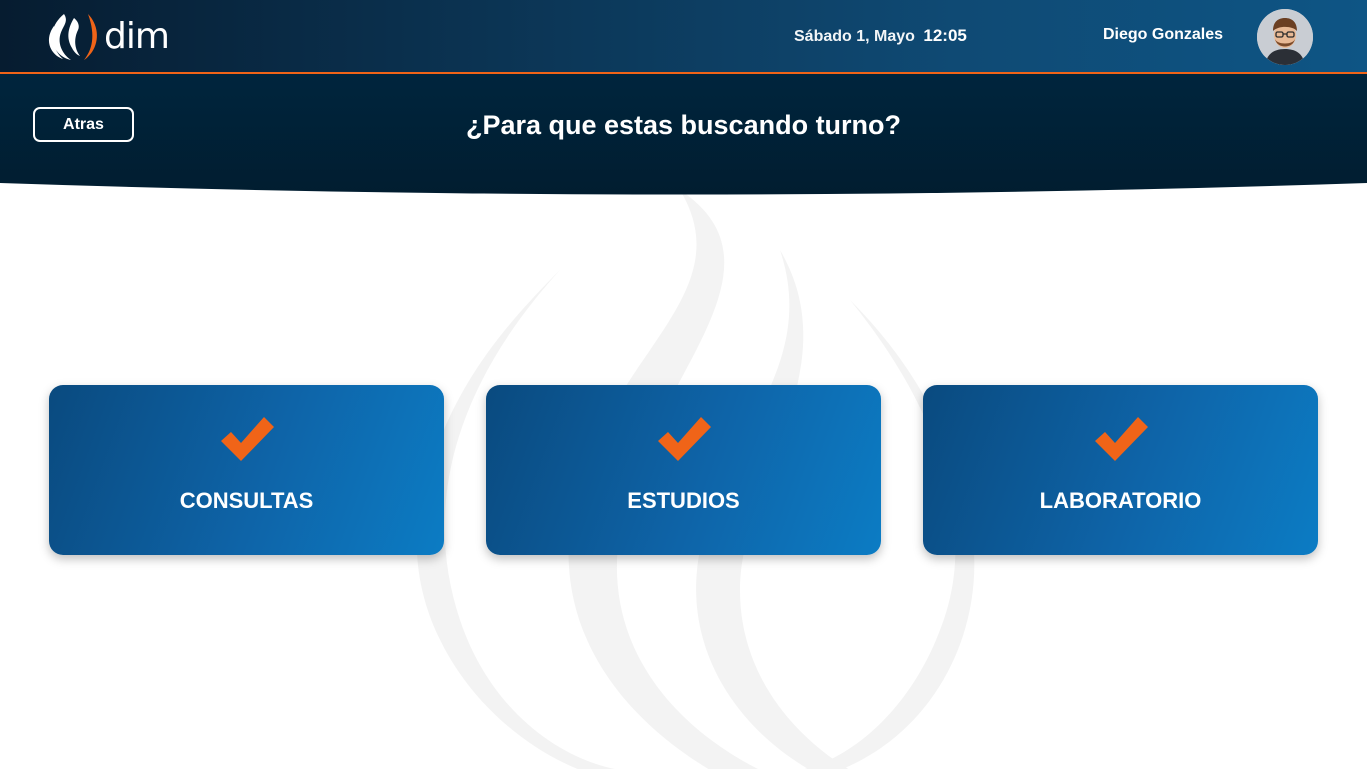 The image size is (1367, 769). I want to click on option-label: ESTUDIOS, so click(683, 500).